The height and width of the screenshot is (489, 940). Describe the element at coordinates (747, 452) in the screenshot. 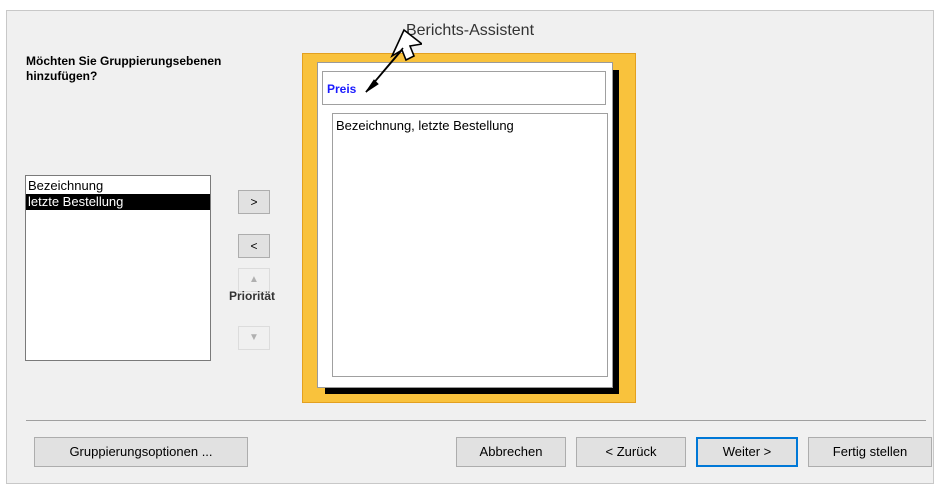

I see `next-button: Weiter >` at that location.